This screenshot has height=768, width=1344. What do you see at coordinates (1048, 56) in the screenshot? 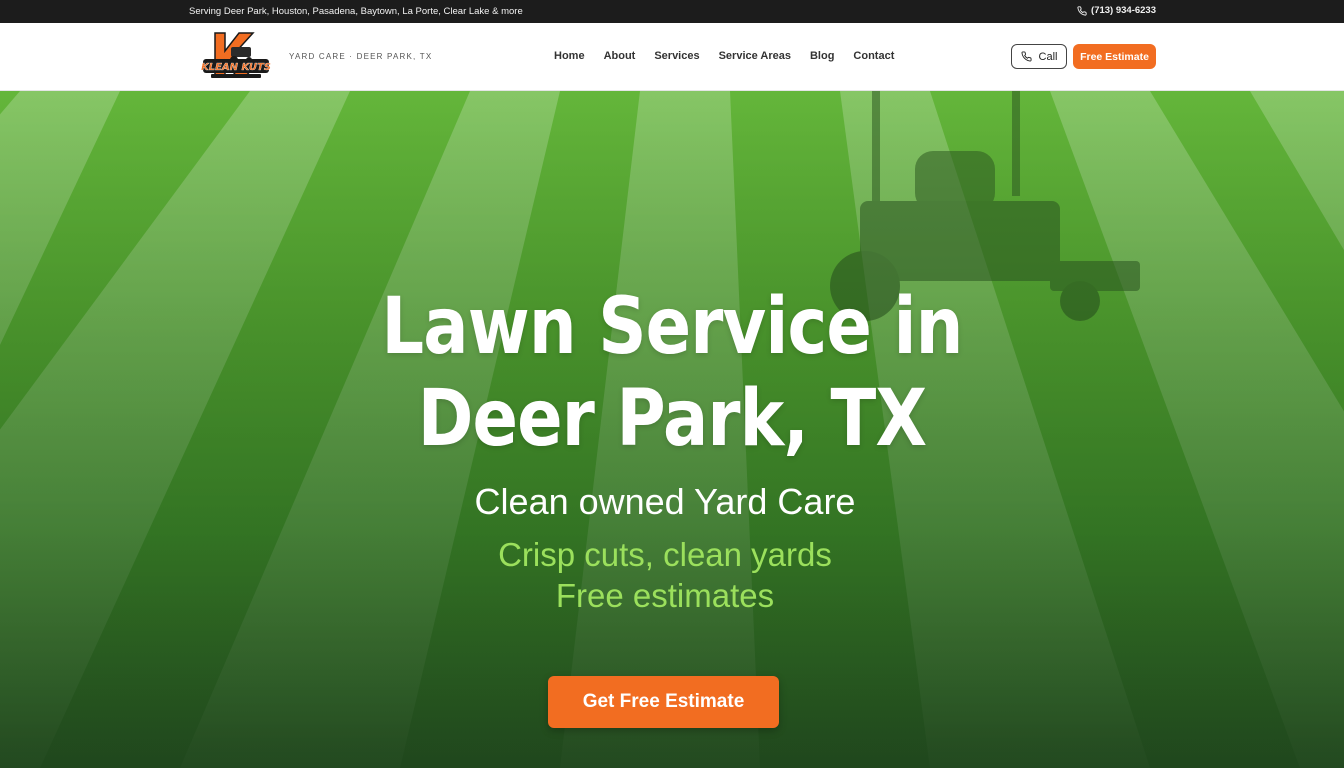
I see `call-button-label: Call` at bounding box center [1048, 56].